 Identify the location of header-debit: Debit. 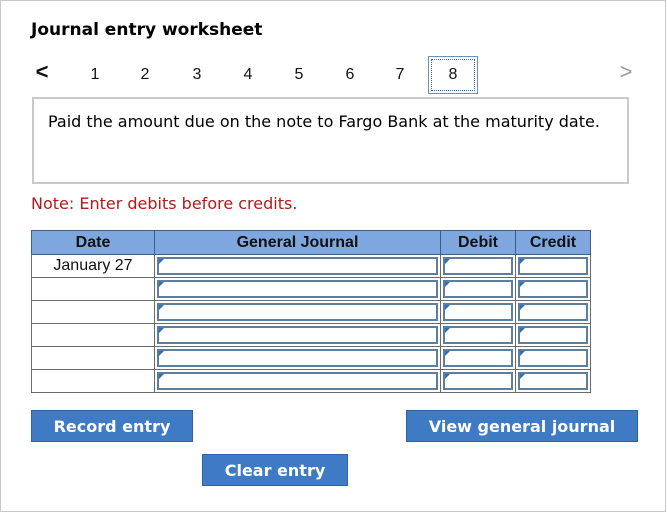
(478, 242).